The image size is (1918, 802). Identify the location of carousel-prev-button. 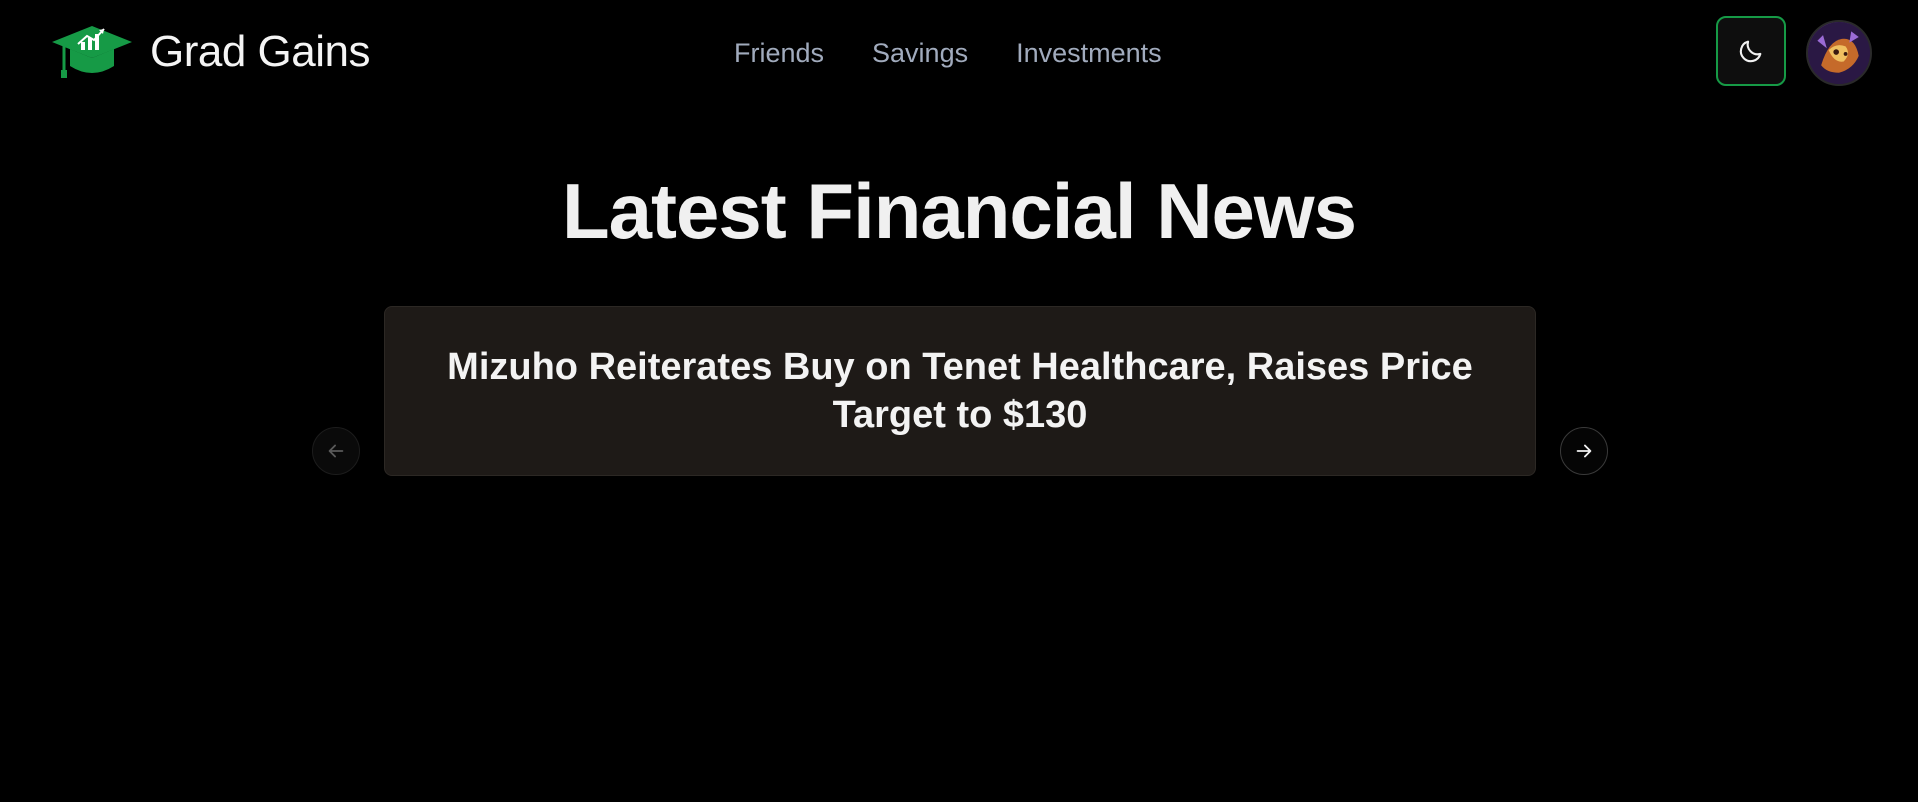
(336, 451).